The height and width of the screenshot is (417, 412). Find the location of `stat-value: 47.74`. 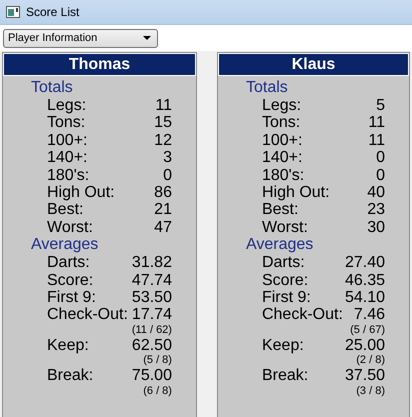

stat-value: 47.74 is located at coordinates (152, 281).